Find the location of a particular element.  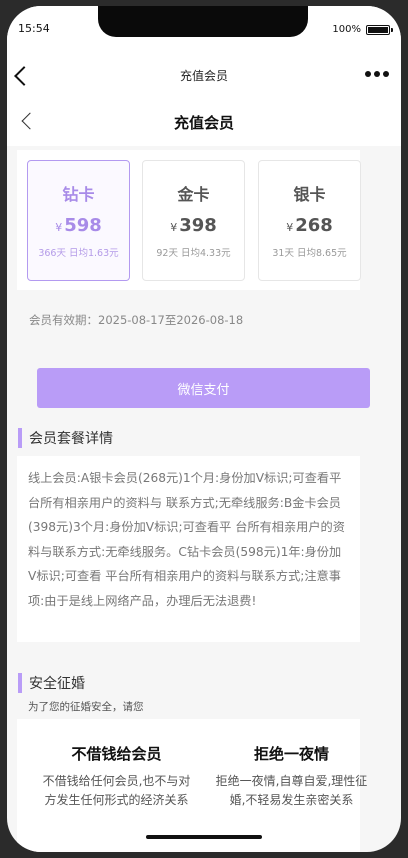

price-value: 598 is located at coordinates (83, 225).